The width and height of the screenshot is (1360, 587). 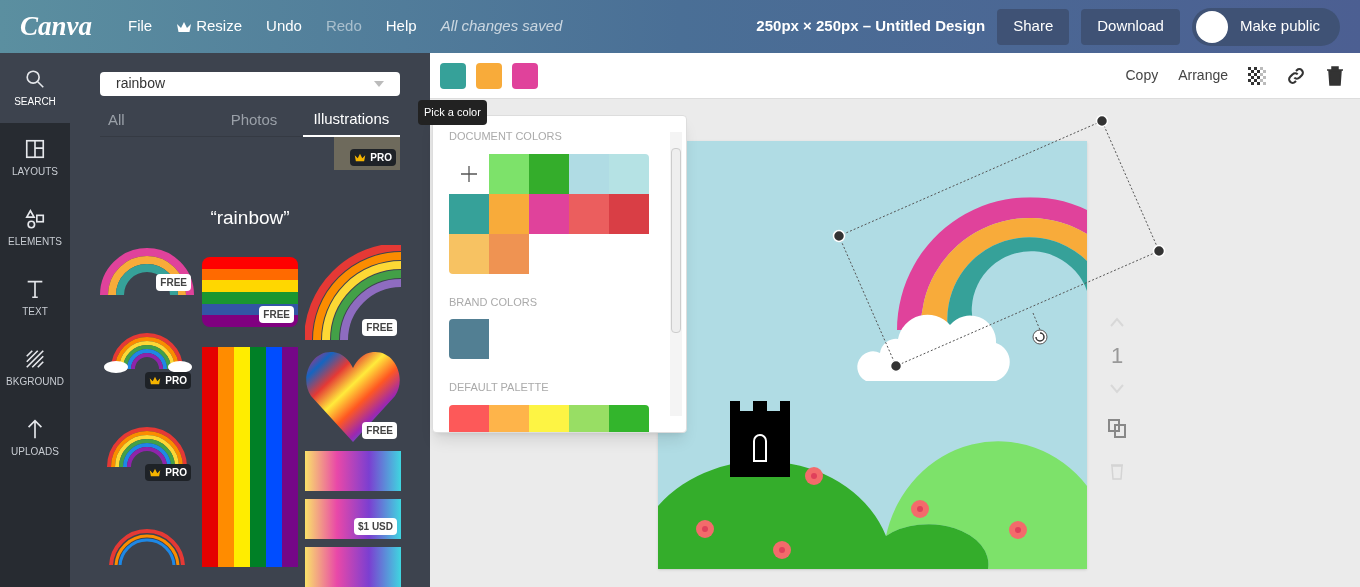 I want to click on rainbow-drawing, so click(x=992, y=263).